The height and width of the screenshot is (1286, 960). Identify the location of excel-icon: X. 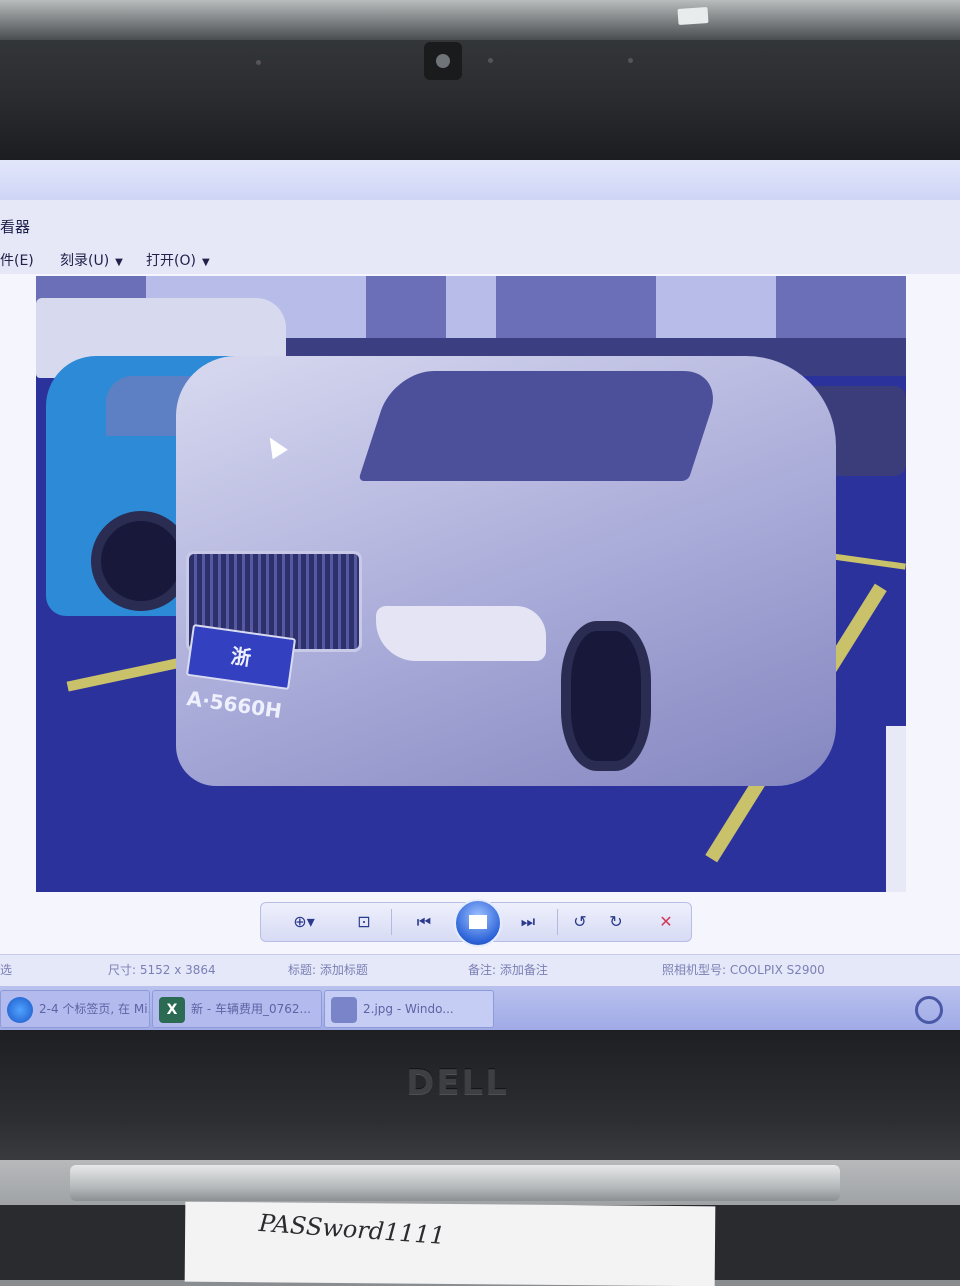
(172, 1009).